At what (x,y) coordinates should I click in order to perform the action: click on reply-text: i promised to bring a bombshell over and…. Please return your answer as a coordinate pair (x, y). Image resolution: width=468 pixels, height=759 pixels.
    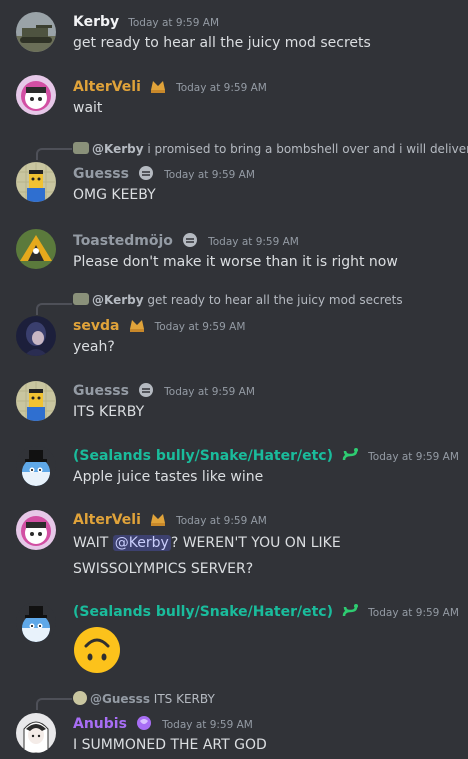
    Looking at the image, I should click on (307, 149).